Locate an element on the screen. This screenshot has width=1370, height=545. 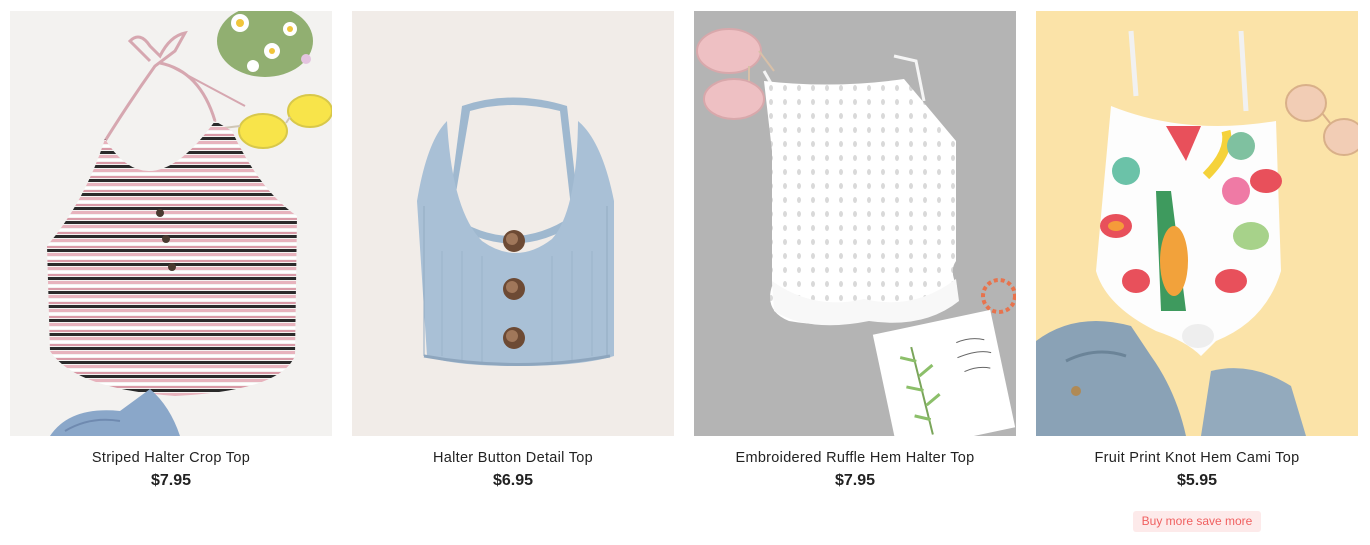
product-name: Embroidered Ruffle Hem Halter Top is located at coordinates (854, 458).